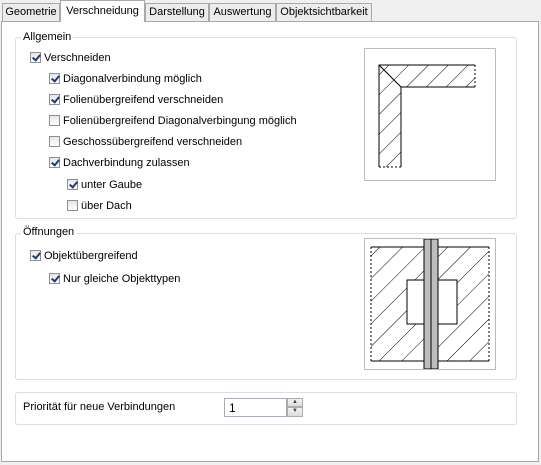 Image resolution: width=541 pixels, height=465 pixels. I want to click on folienuebergreifend-checkbox: Folienübergreifend verschneiden, so click(136, 100).